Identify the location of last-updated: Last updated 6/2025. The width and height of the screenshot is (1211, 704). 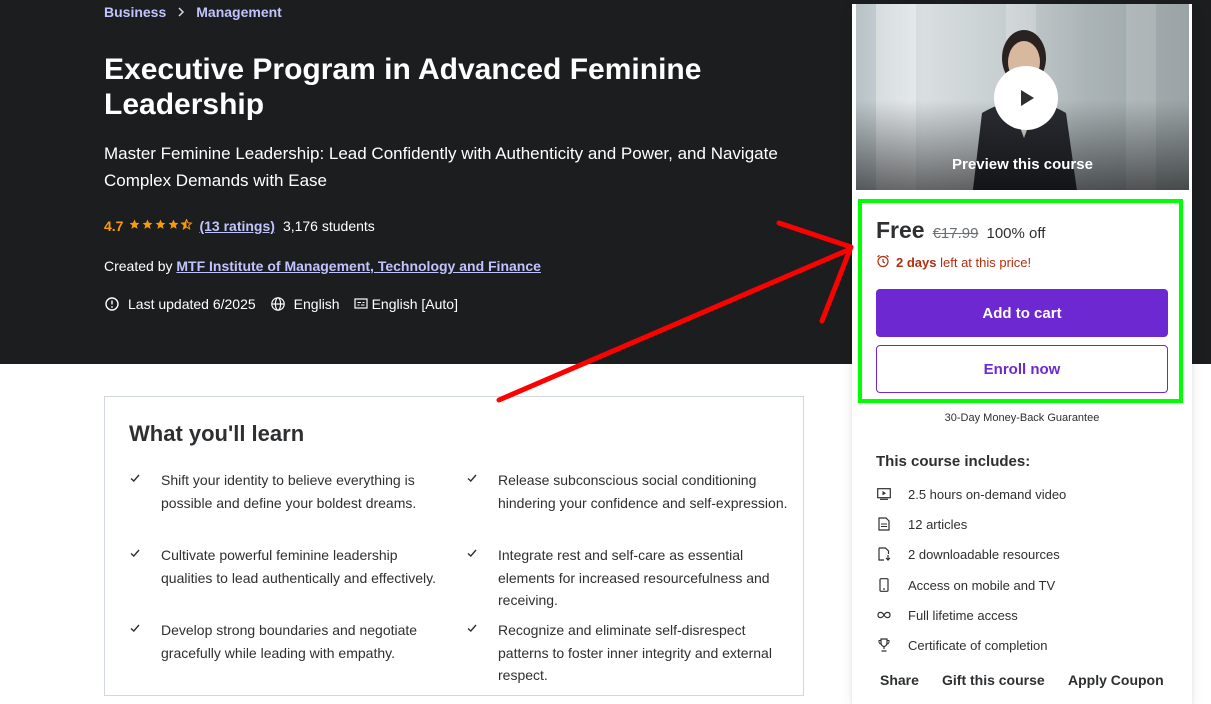
(192, 304).